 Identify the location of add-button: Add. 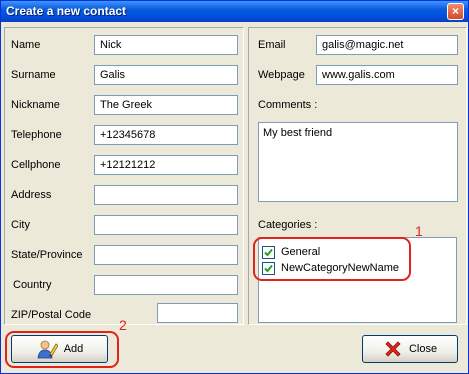
(59, 349).